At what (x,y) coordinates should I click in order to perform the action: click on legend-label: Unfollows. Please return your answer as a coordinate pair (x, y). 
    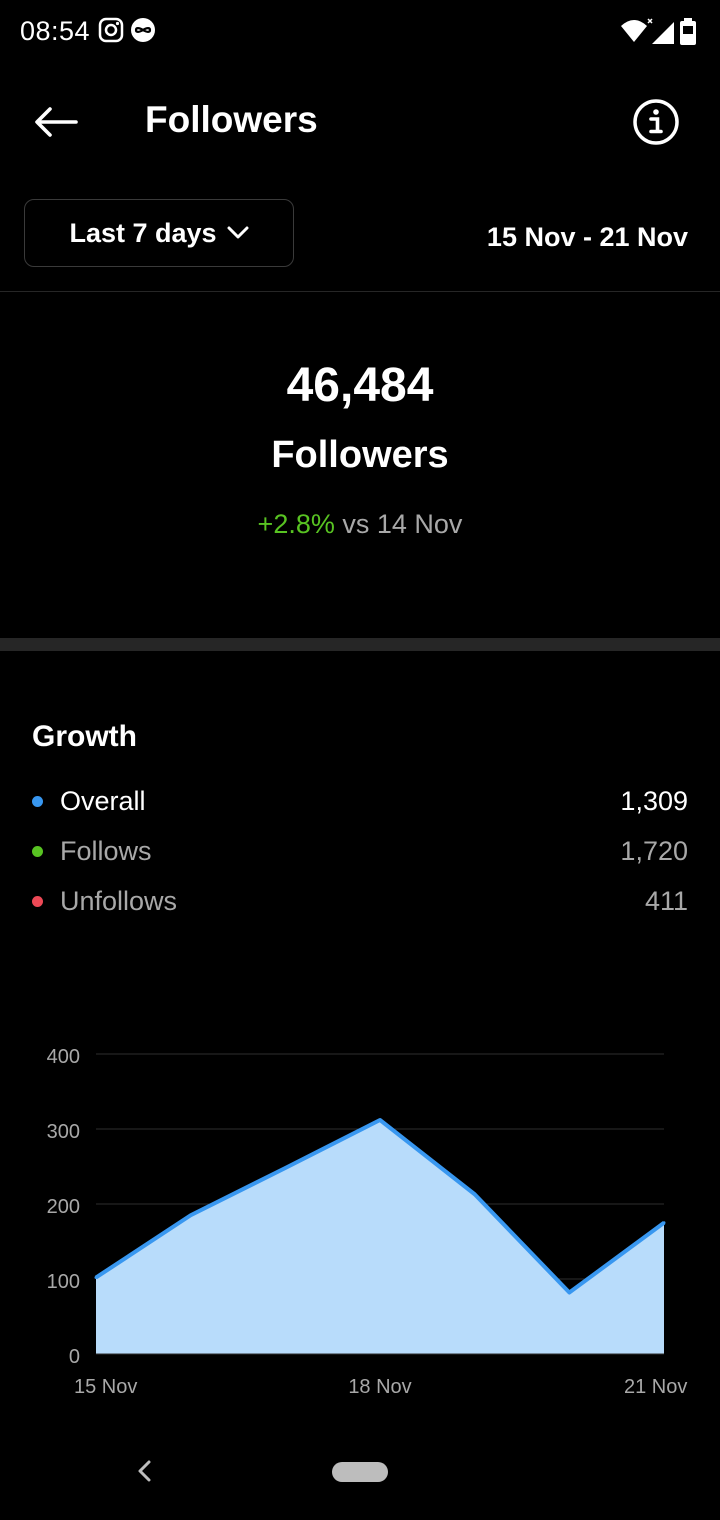
    Looking at the image, I should click on (119, 901).